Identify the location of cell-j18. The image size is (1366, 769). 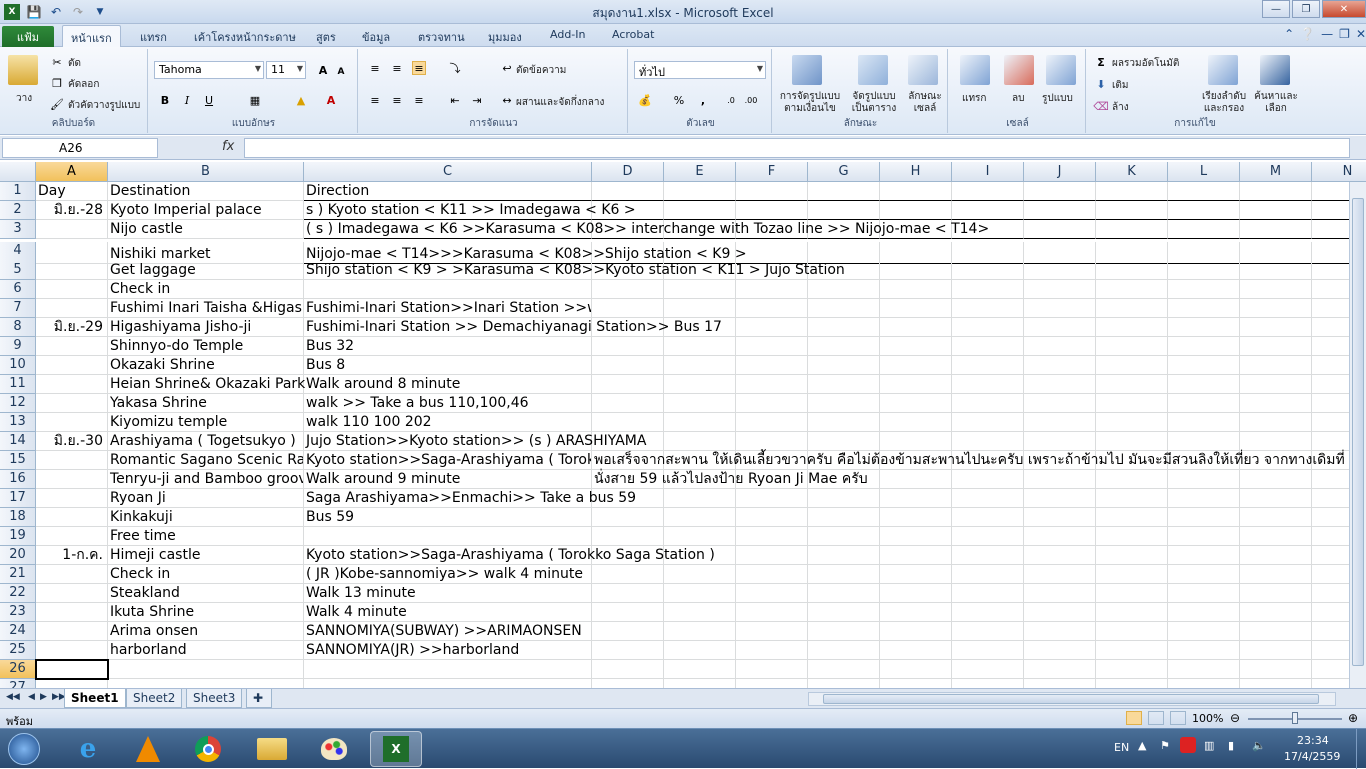
(1060, 517).